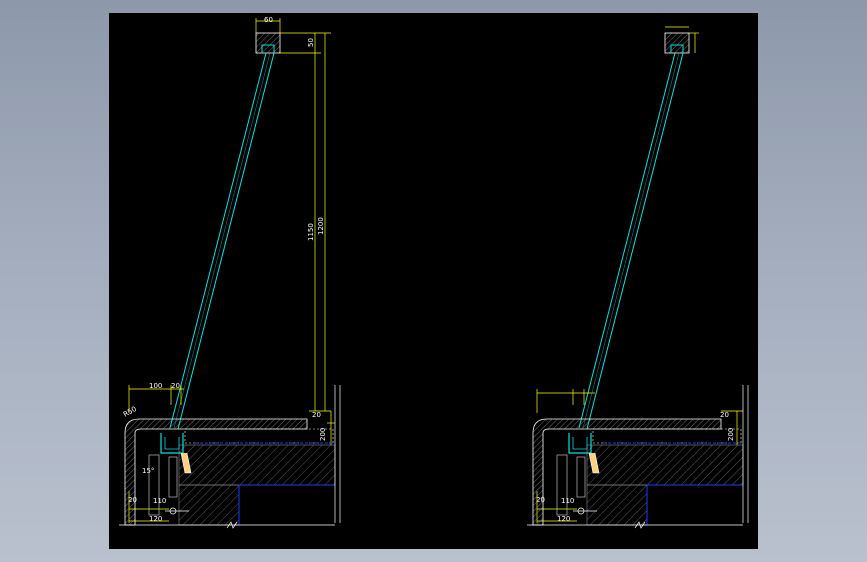 This screenshot has width=867, height=562. I want to click on dim-overall-height: 1200, so click(321, 226).